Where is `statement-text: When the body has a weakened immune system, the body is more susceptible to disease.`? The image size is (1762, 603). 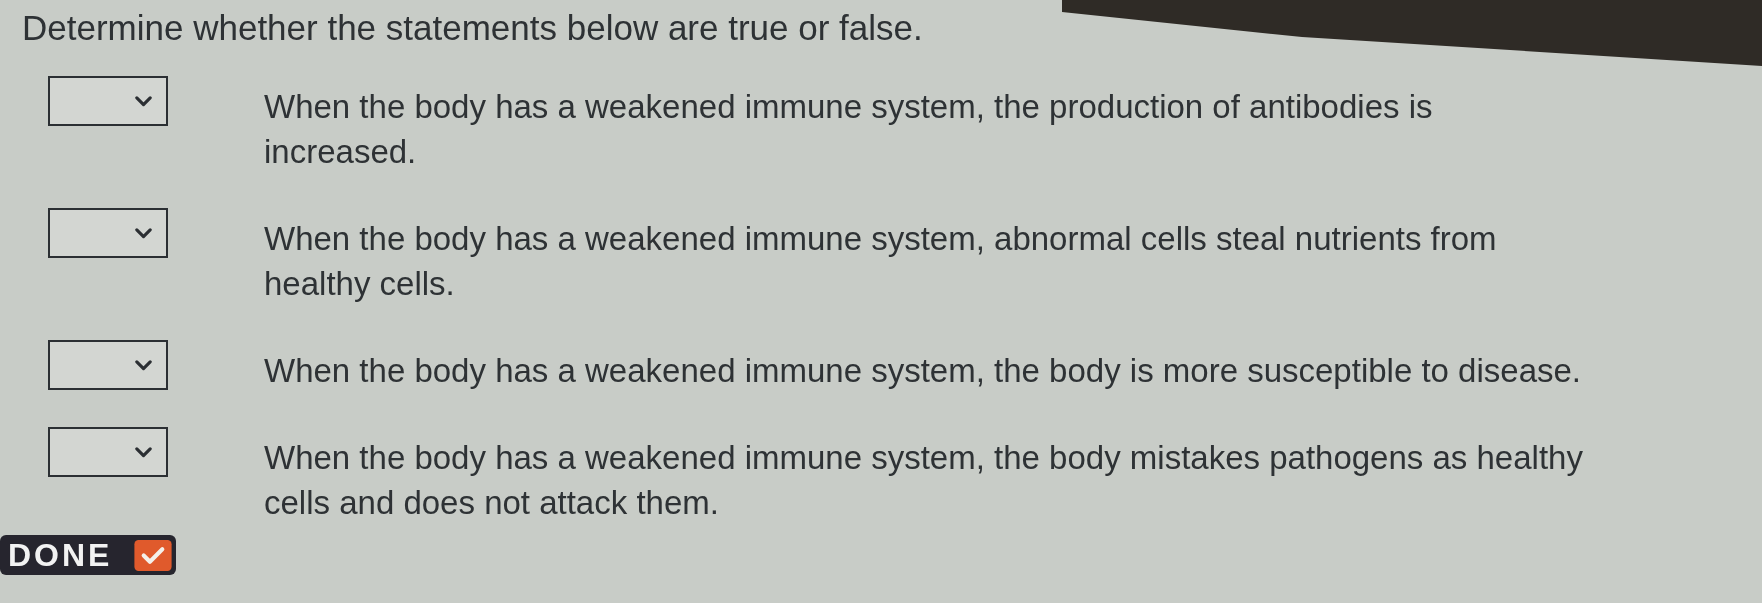
statement-text: When the body has a weakened immune system, the body is more susceptible to disease. is located at coordinates (923, 371).